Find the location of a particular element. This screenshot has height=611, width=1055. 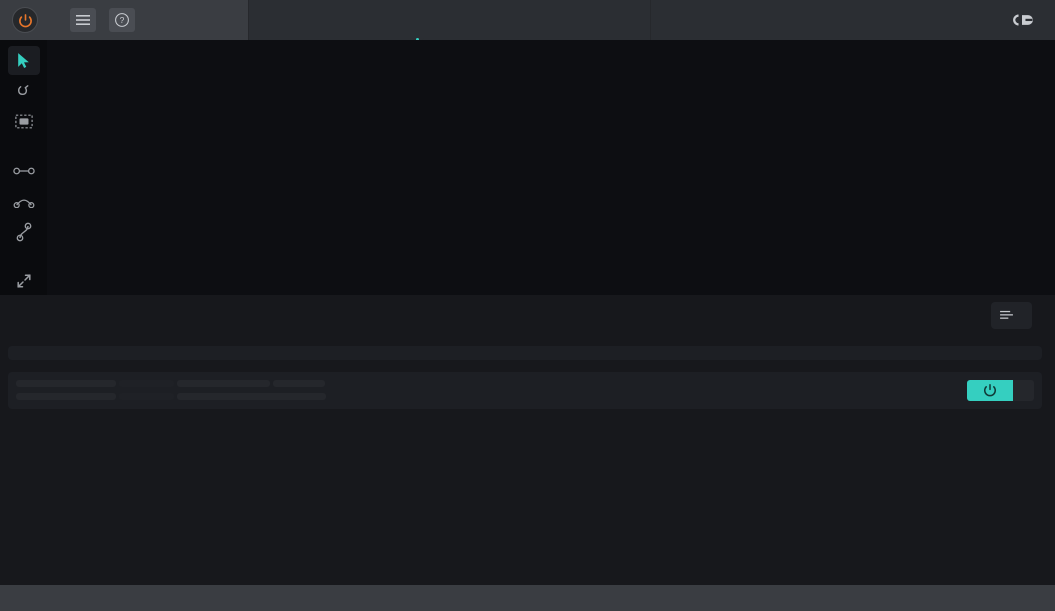

note-field is located at coordinates (299, 383).